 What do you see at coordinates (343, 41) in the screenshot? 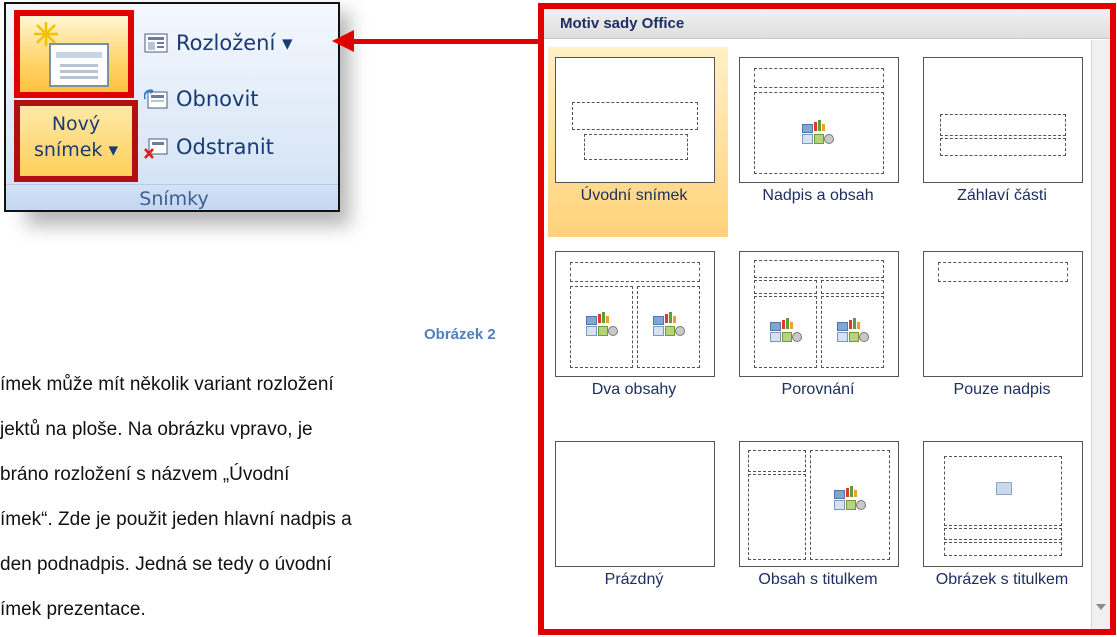
I see `pointer-arrow-head` at bounding box center [343, 41].